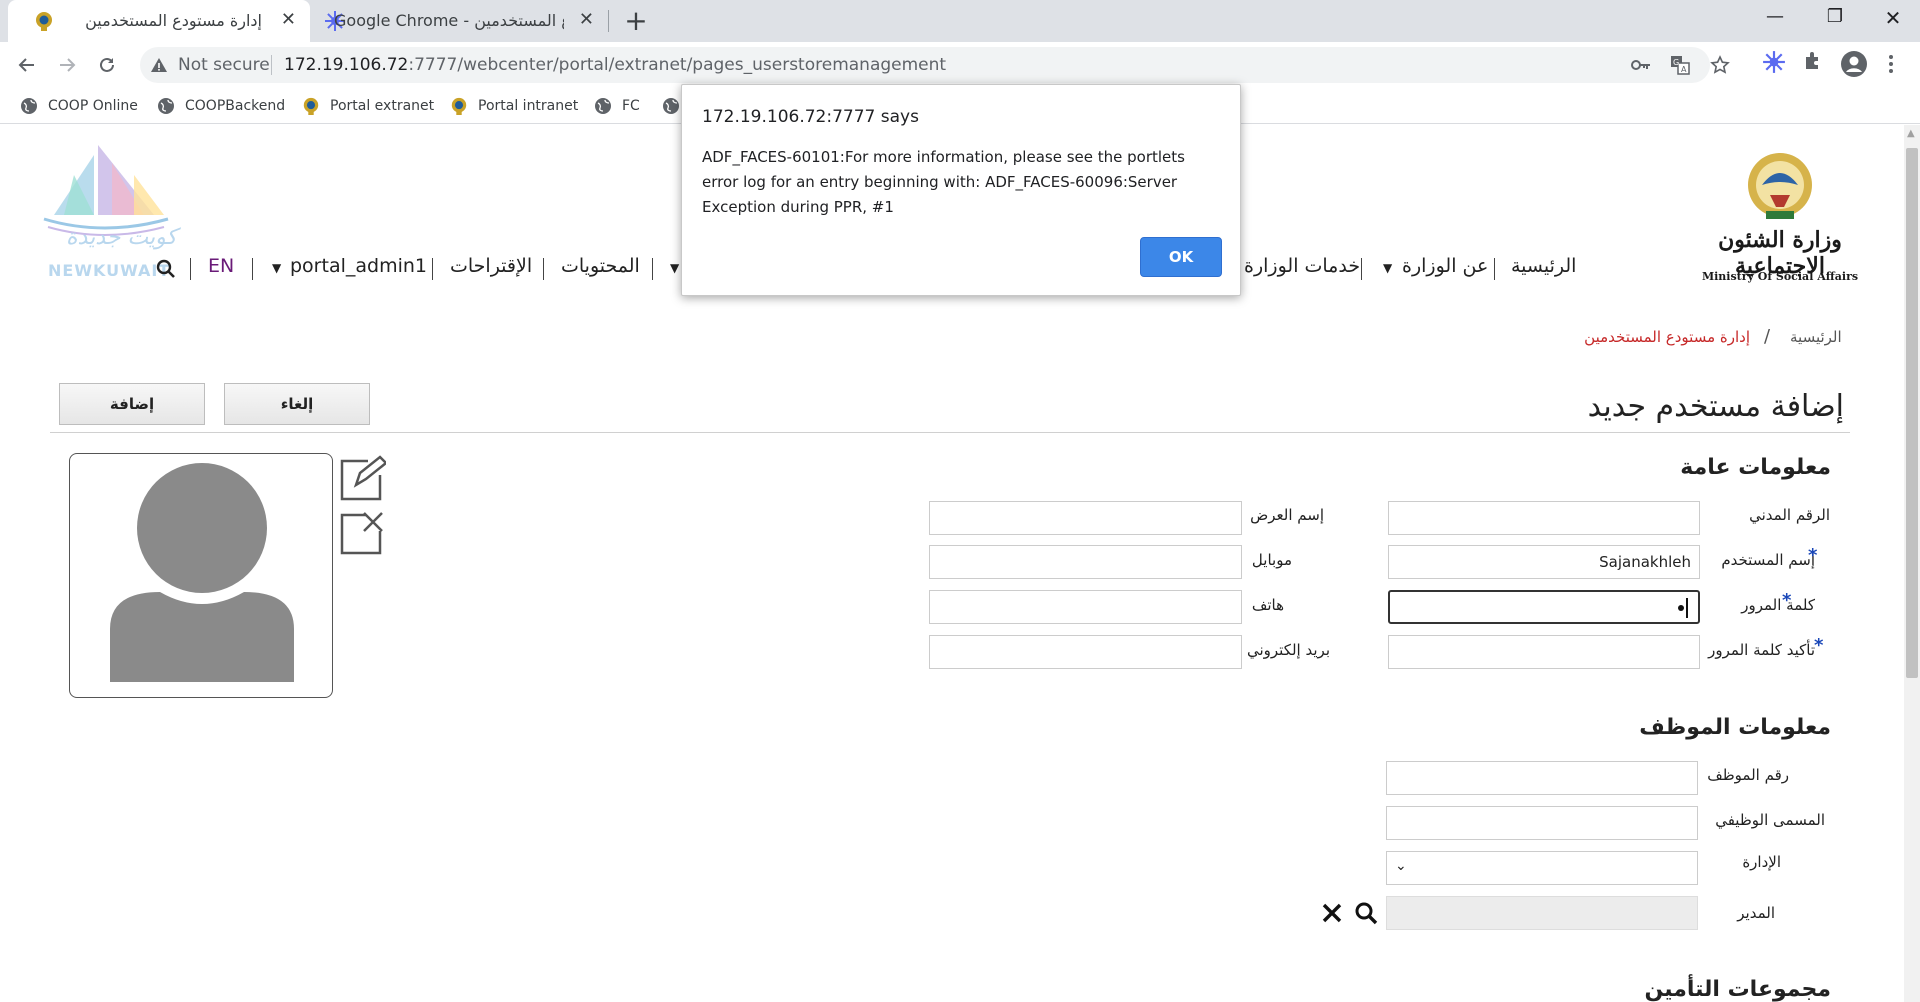  What do you see at coordinates (1543, 266) in the screenshot?
I see `nav-home: الرئيسية` at bounding box center [1543, 266].